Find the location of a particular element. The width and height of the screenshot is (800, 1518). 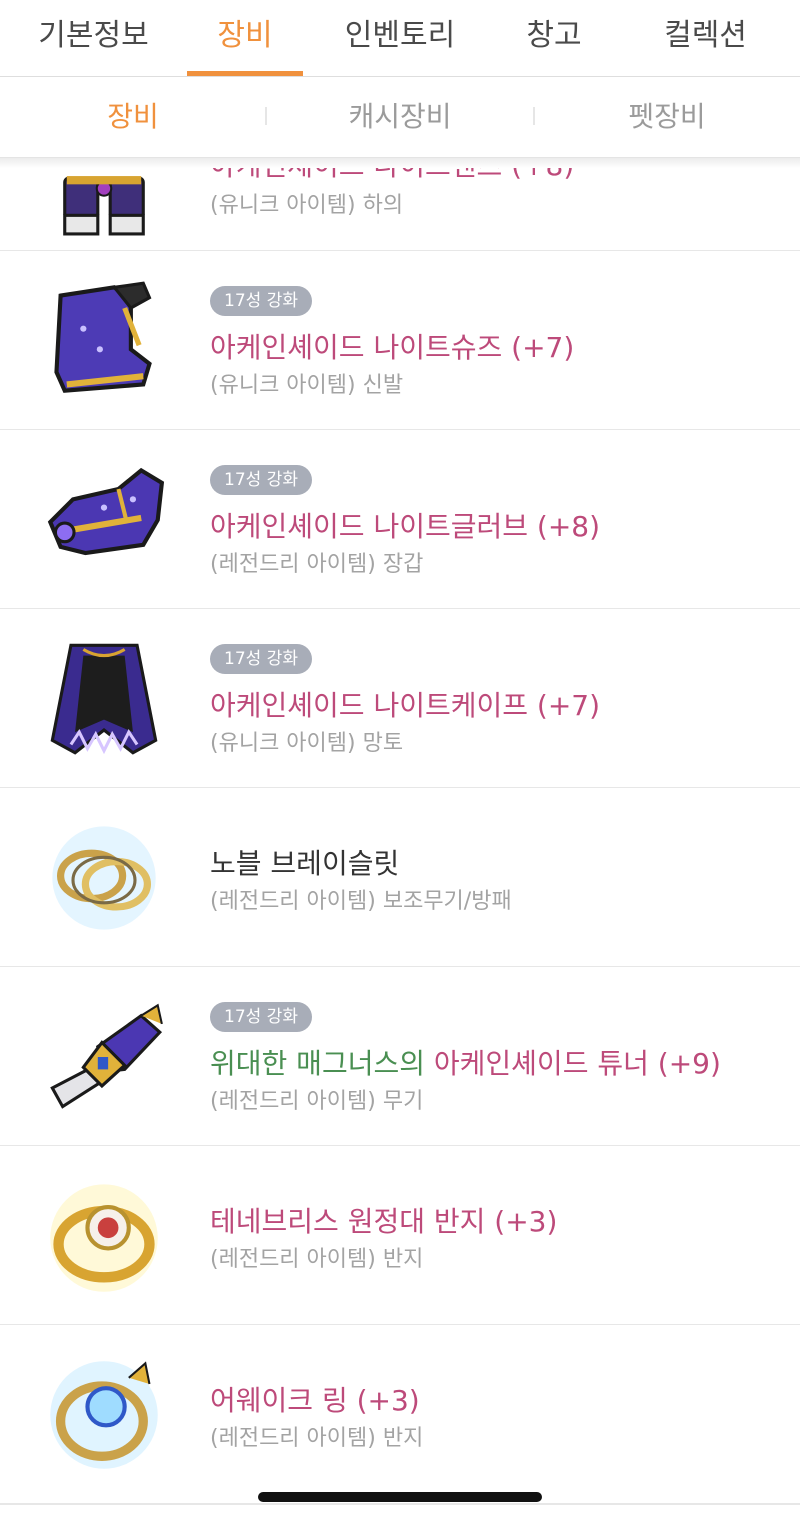

item-type: (유니크 아이템) 신발 is located at coordinates (307, 385).